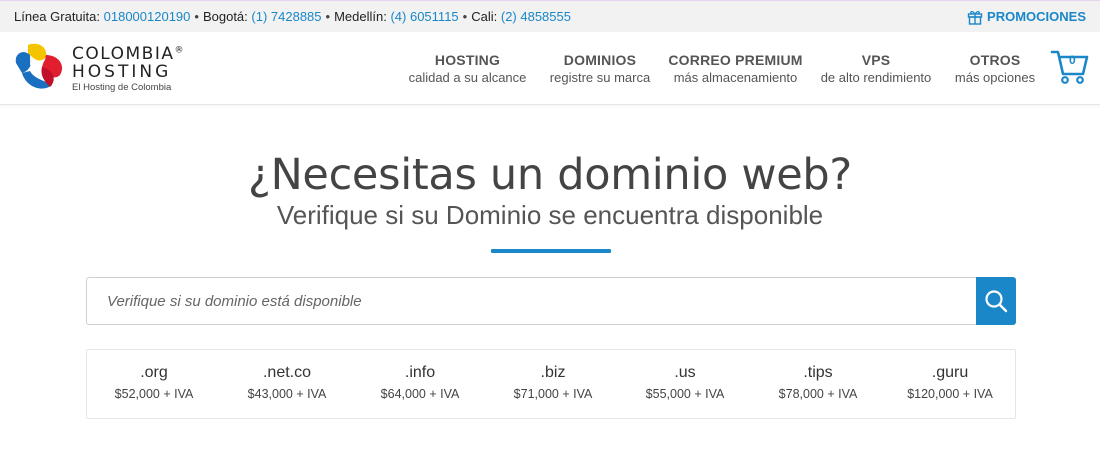 The height and width of the screenshot is (464, 1100). Describe the element at coordinates (735, 60) in the screenshot. I see `nav-title: CORREO PREMIUM` at that location.